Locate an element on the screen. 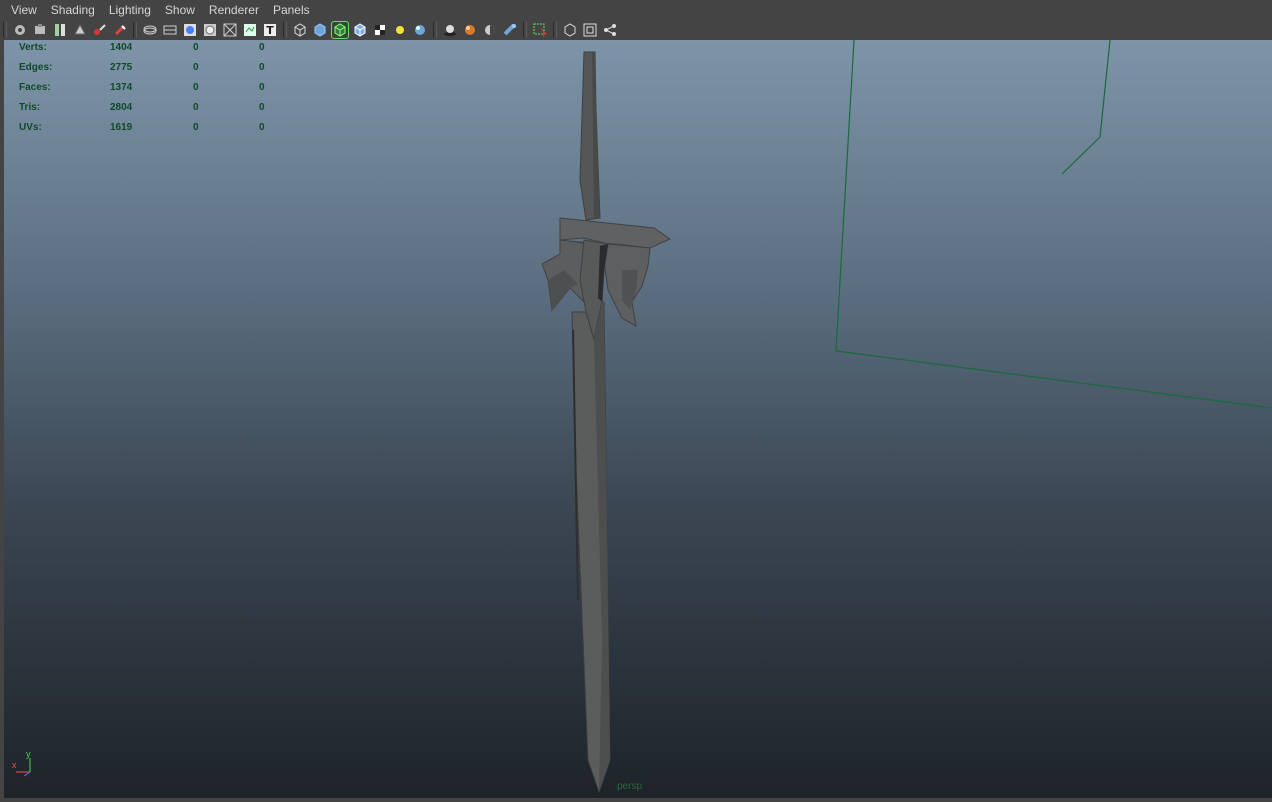 This screenshot has width=1272, height=802. node-editor-icon is located at coordinates (610, 30).